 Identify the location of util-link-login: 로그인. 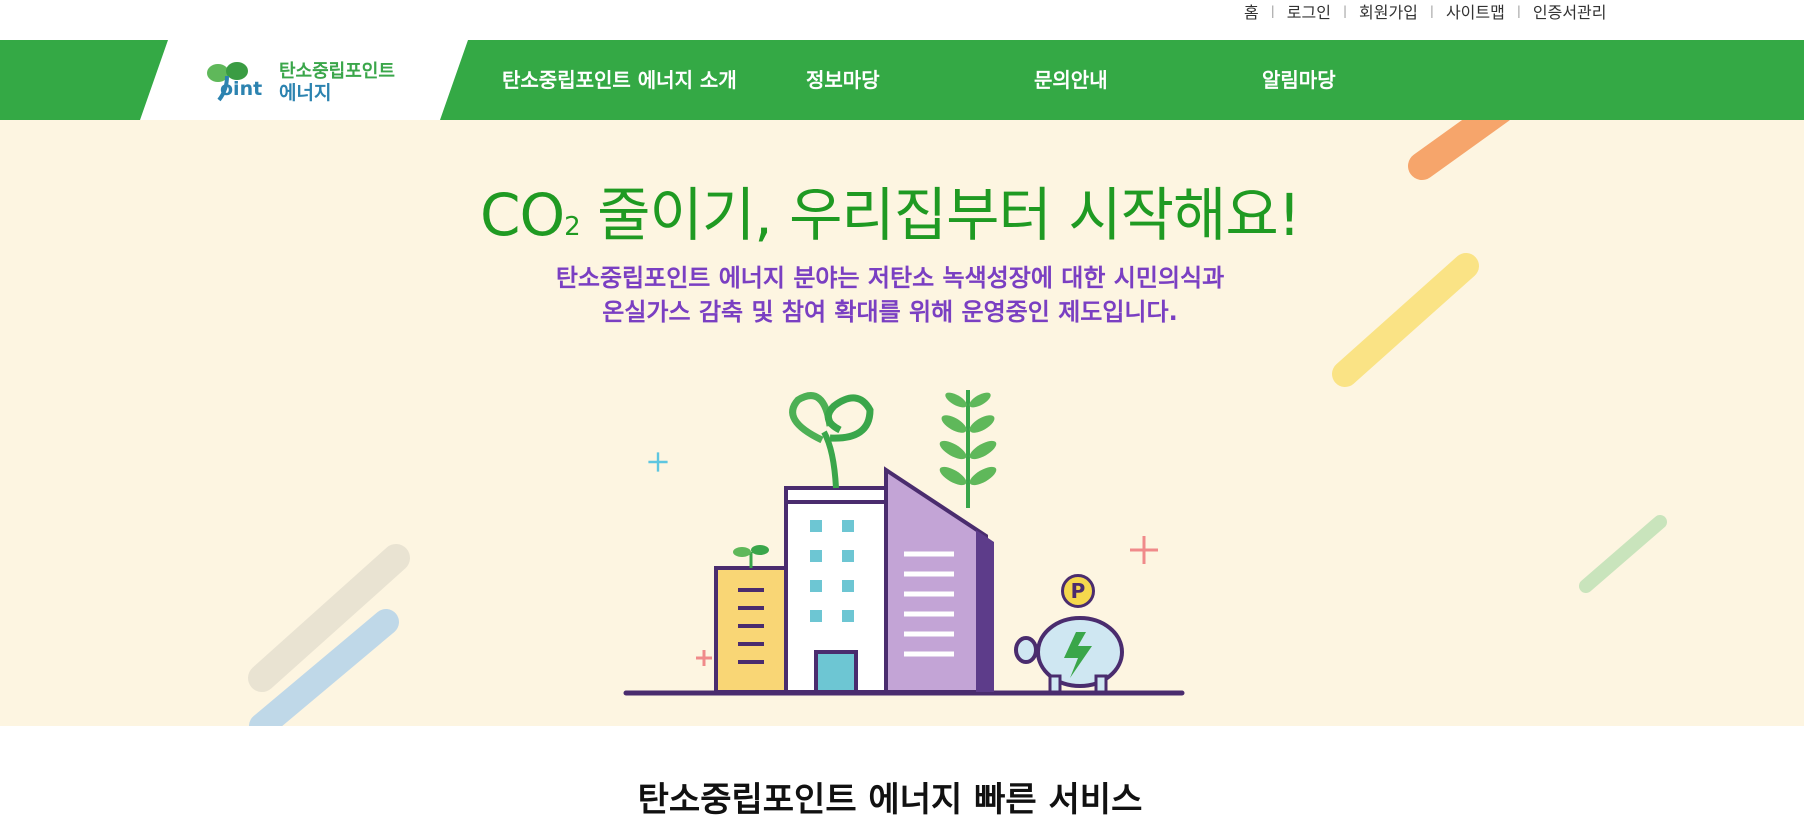
(1309, 11).